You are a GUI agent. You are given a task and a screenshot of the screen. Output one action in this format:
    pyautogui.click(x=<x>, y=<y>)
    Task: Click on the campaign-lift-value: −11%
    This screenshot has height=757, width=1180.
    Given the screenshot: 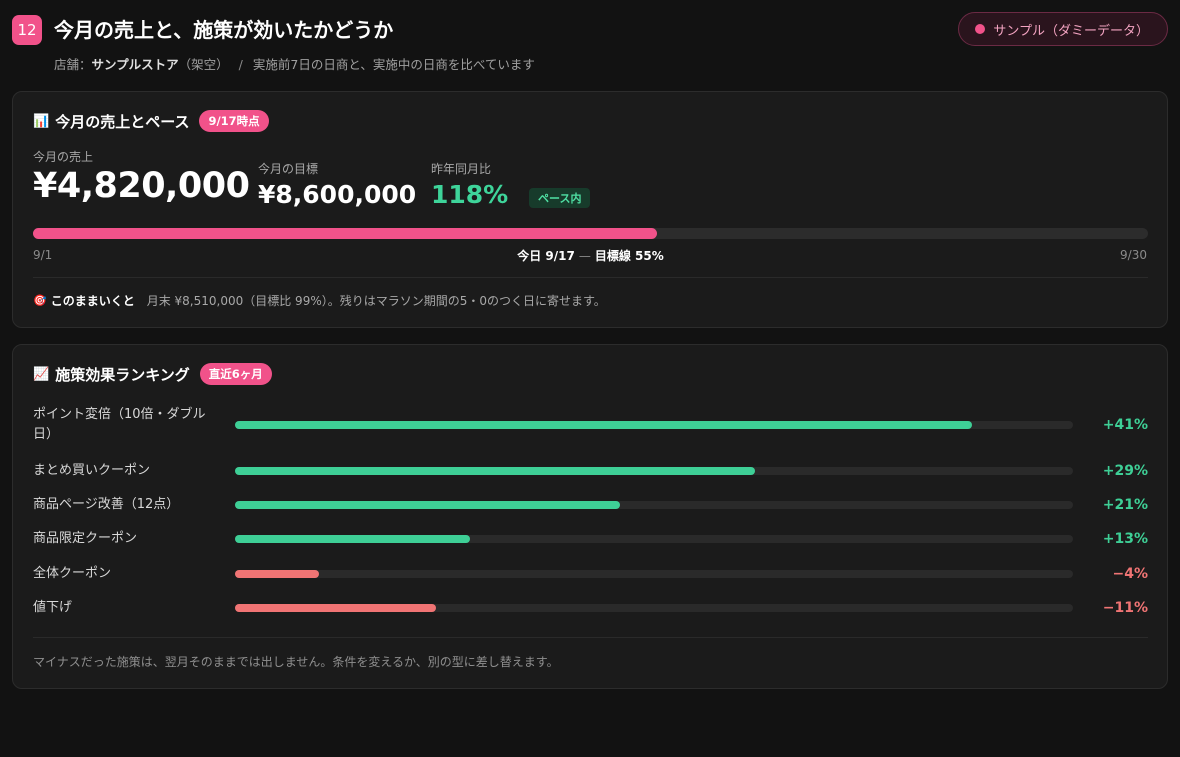 What is the action you would take?
    pyautogui.click(x=1125, y=608)
    